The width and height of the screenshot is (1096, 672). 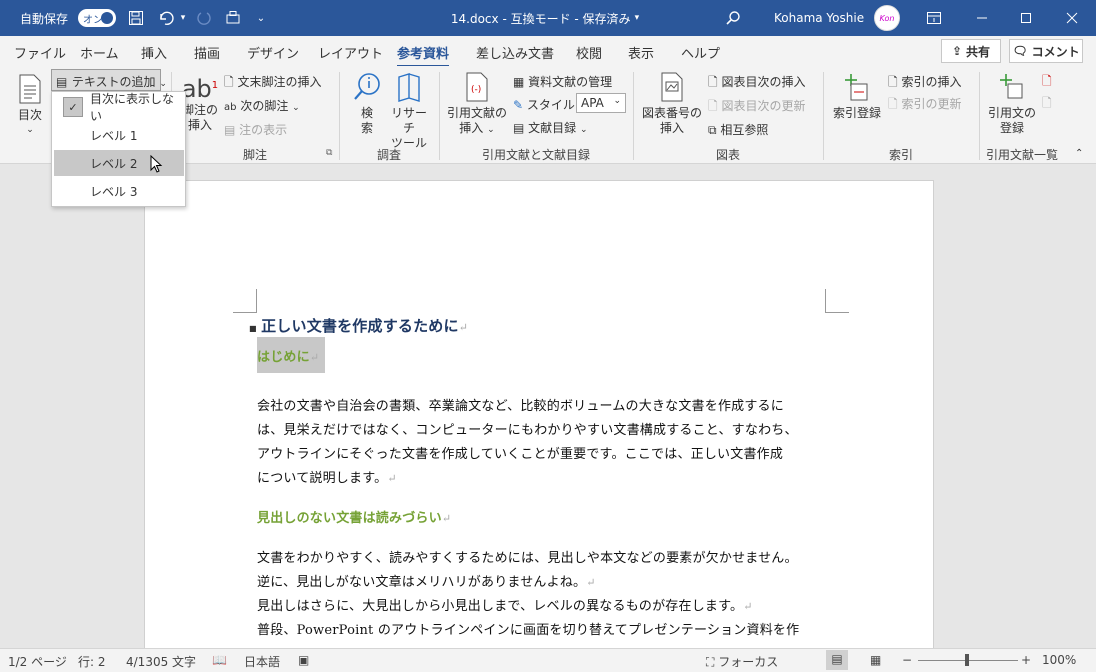 What do you see at coordinates (887, 18) in the screenshot?
I see `avatar: Kon` at bounding box center [887, 18].